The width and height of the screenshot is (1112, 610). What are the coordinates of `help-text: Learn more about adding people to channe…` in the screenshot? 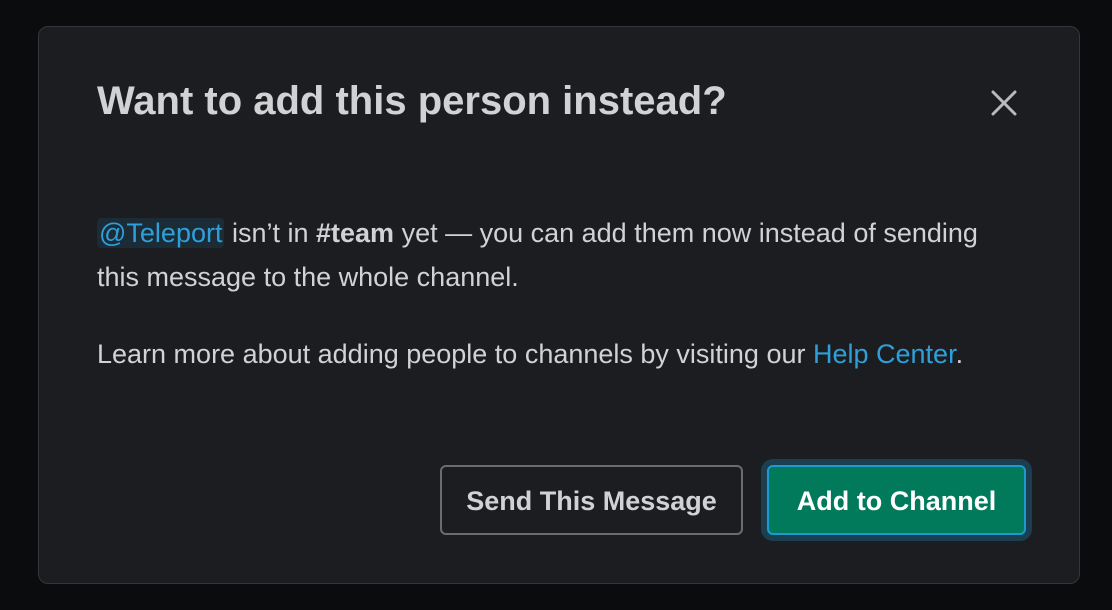 It's located at (455, 354).